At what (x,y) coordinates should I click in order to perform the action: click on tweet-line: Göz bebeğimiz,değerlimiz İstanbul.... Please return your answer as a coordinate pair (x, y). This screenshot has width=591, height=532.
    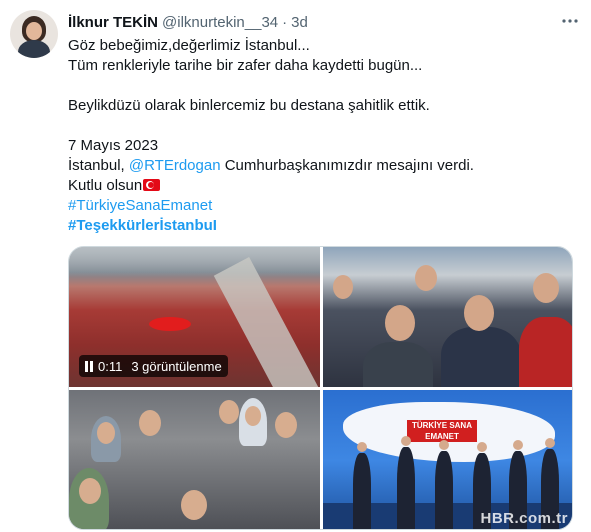
    Looking at the image, I should click on (189, 45).